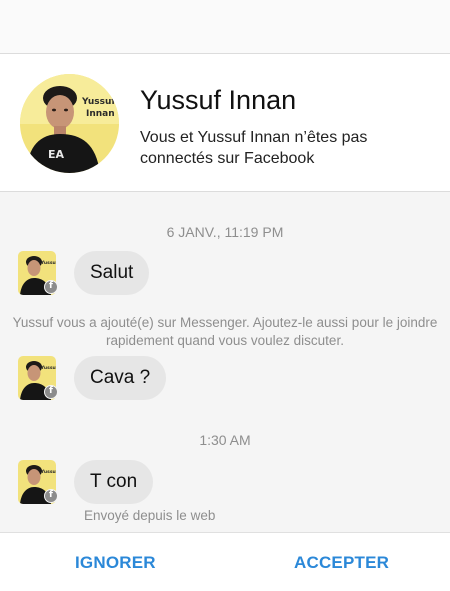 The image size is (450, 591). I want to click on profile-name: Yussuf Innan, so click(218, 100).